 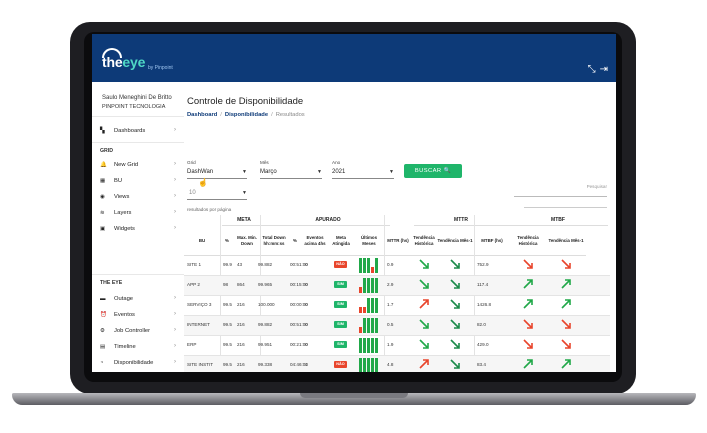 I want to click on search-input: Pesquisar, so click(x=560, y=190).